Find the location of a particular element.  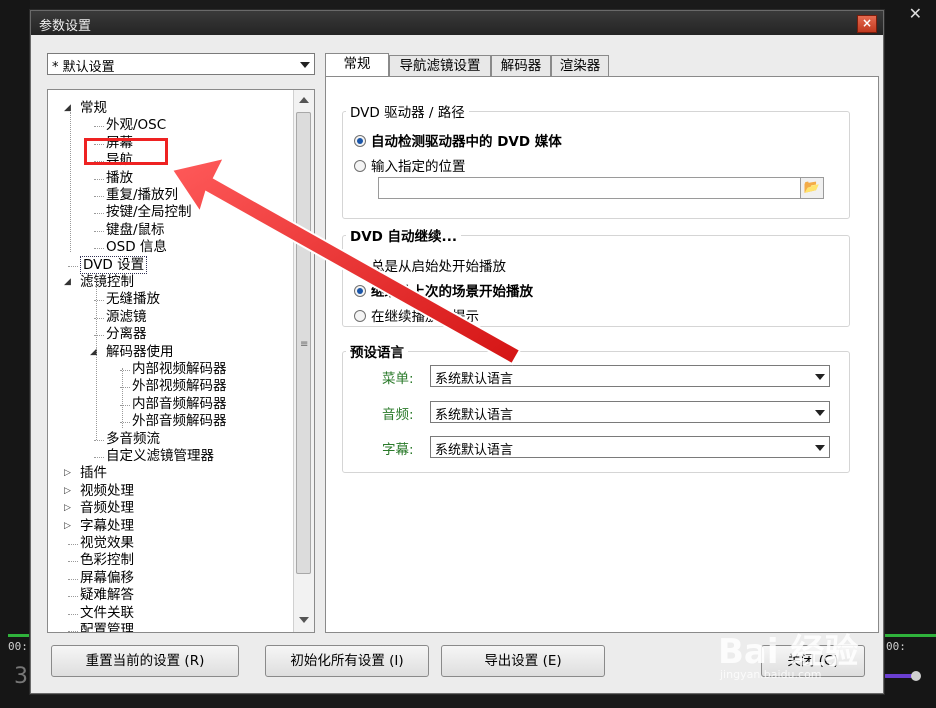

tree-item: 外部视频解码器 is located at coordinates (179, 386).